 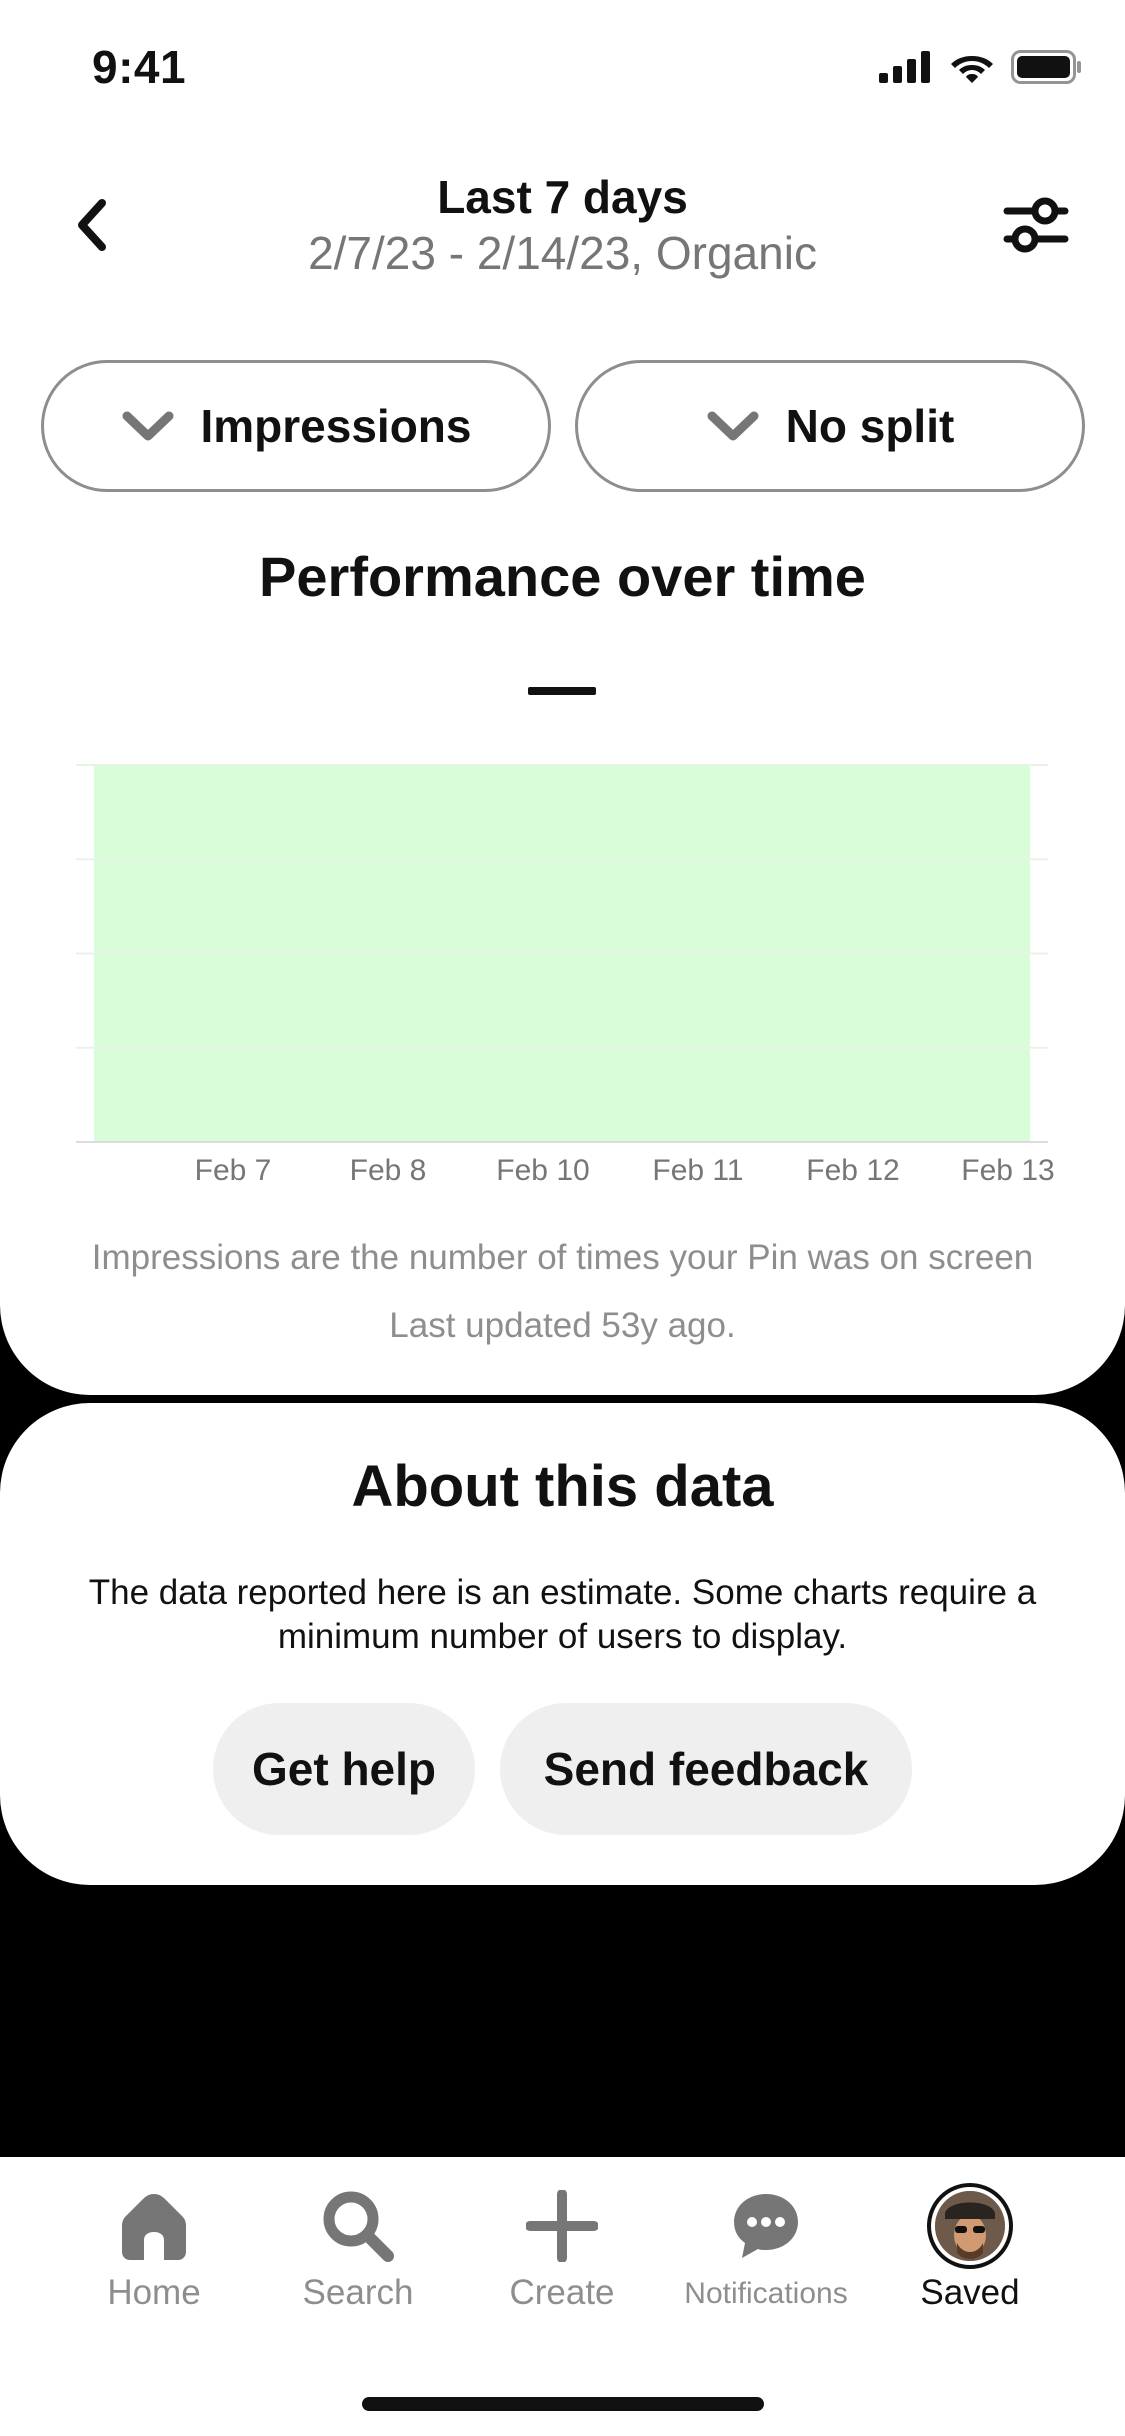 I want to click on avatar, so click(x=970, y=2226).